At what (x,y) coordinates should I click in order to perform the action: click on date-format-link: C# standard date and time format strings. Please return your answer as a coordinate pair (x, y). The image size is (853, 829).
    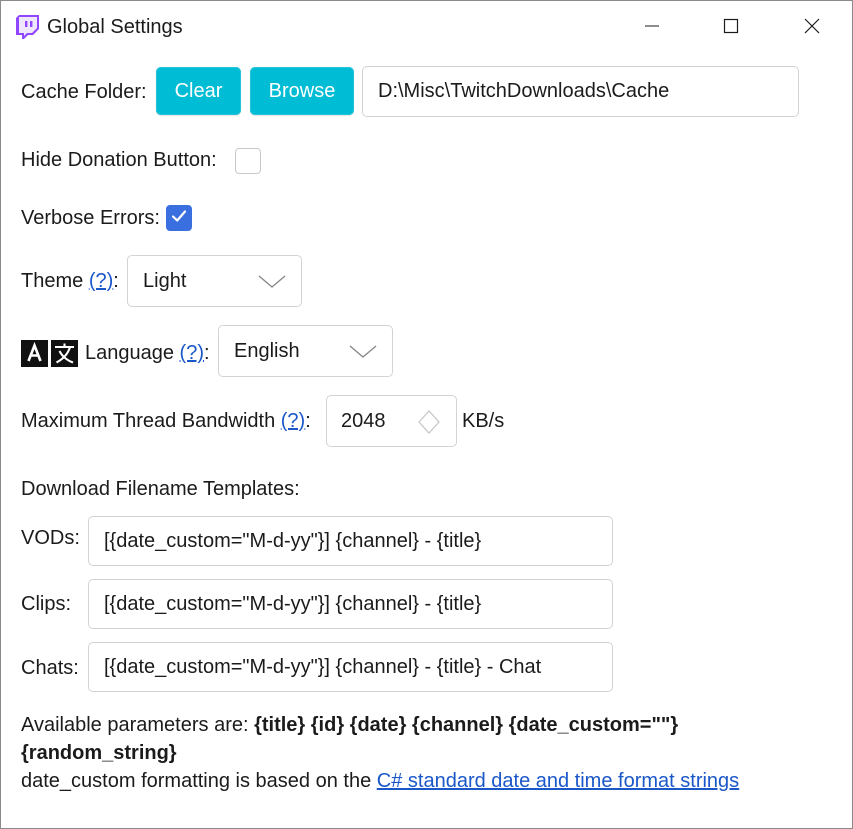
    Looking at the image, I should click on (558, 781).